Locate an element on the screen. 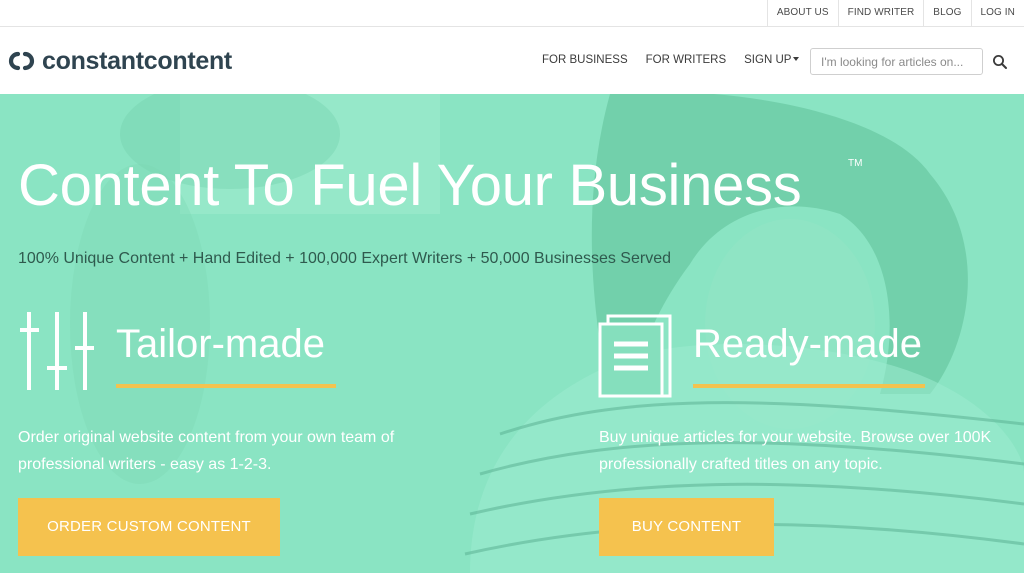 The height and width of the screenshot is (573, 1024). utility-links: ABOUT US FIND WRITER BLOG LOG IN is located at coordinates (895, 13).